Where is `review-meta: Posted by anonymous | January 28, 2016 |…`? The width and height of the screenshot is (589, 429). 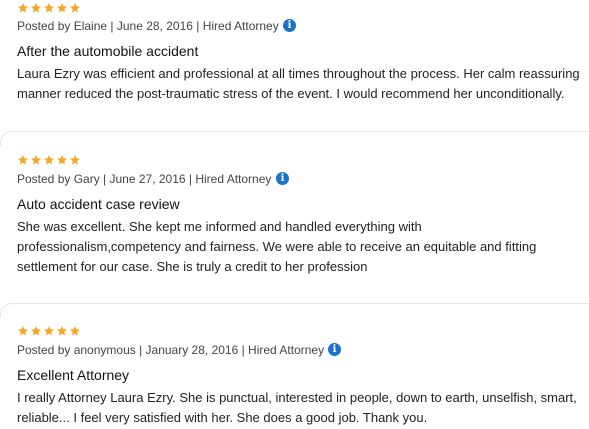
review-meta: Posted by anonymous | January 28, 2016 |… is located at coordinates (171, 350).